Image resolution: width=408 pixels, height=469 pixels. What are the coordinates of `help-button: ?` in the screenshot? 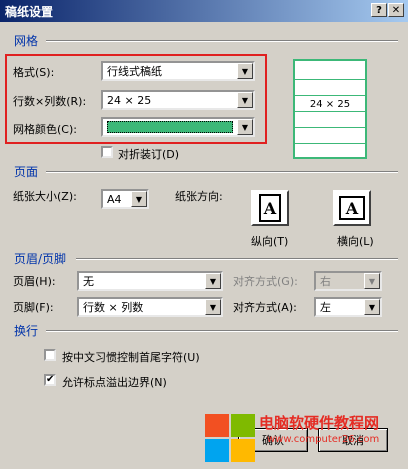 It's located at (379, 10).